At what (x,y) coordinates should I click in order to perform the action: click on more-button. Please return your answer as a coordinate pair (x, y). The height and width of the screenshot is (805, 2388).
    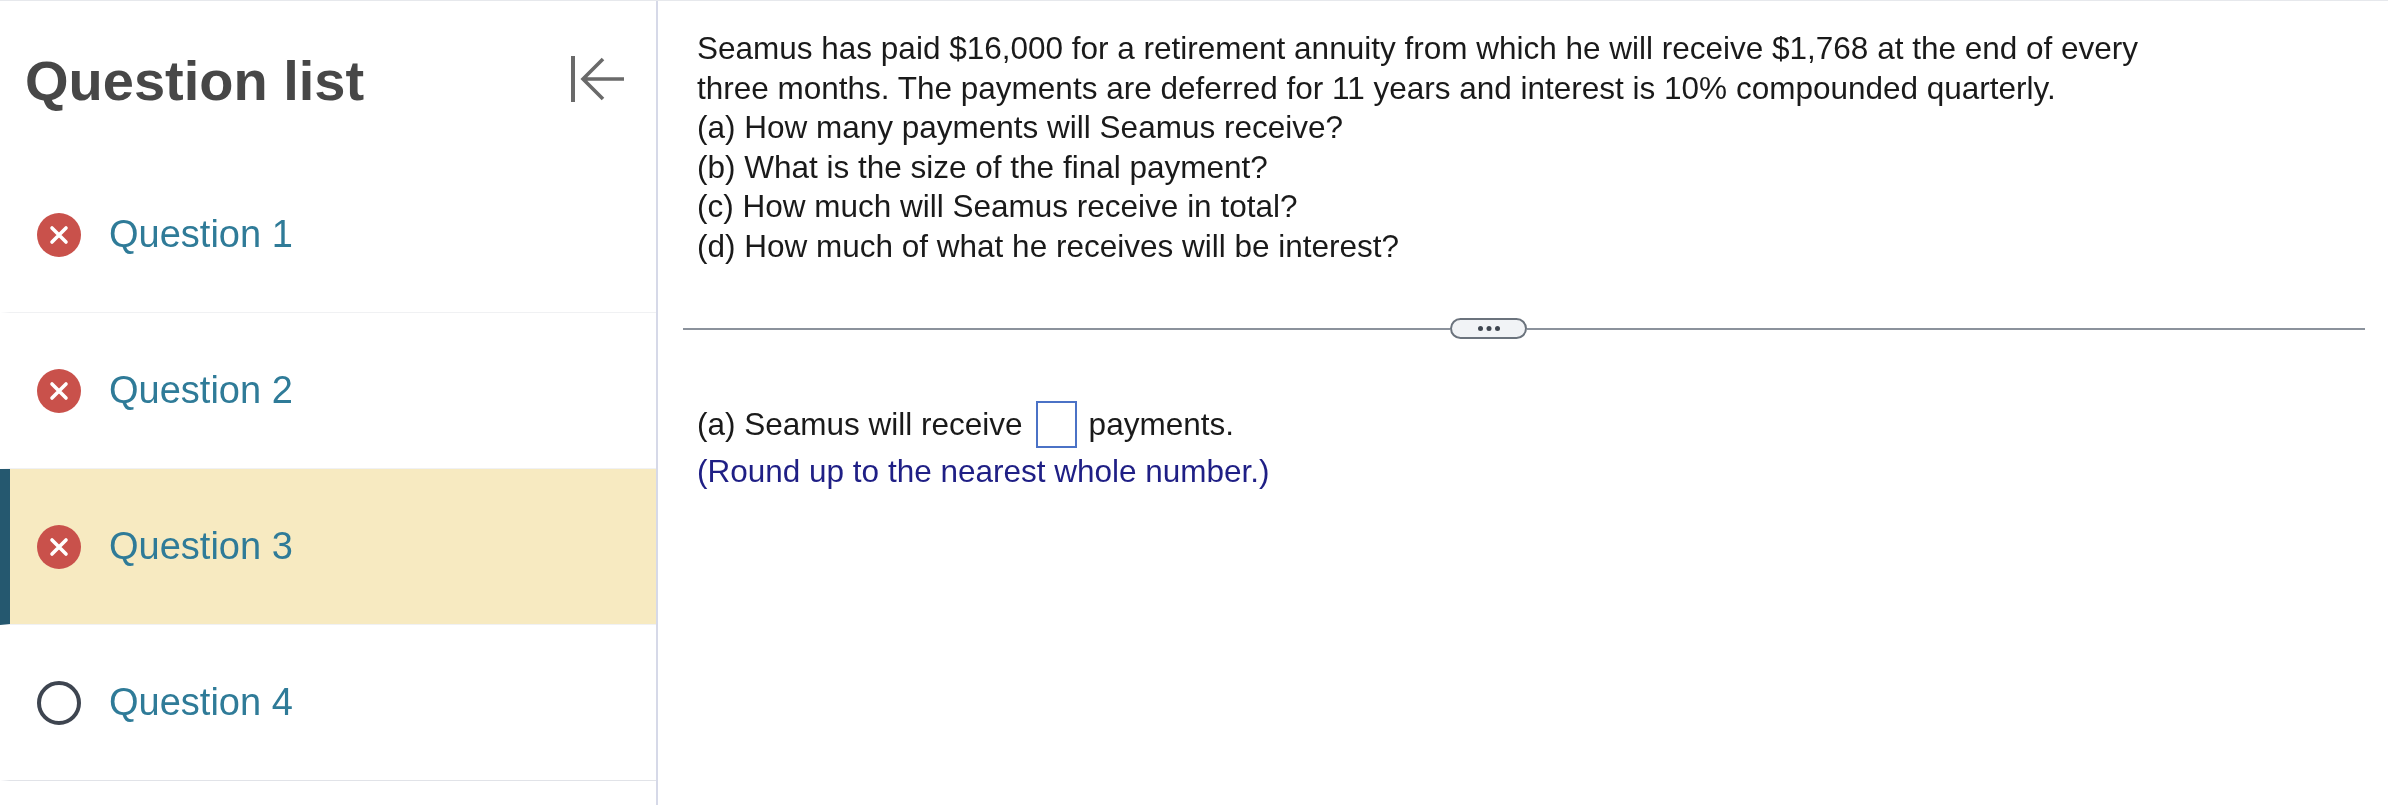
    Looking at the image, I should click on (1488, 328).